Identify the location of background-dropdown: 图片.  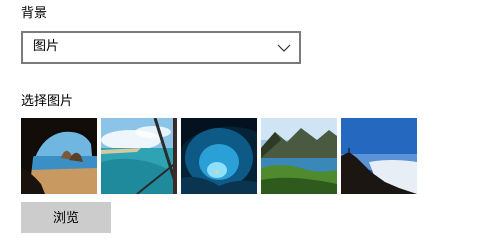
(161, 47).